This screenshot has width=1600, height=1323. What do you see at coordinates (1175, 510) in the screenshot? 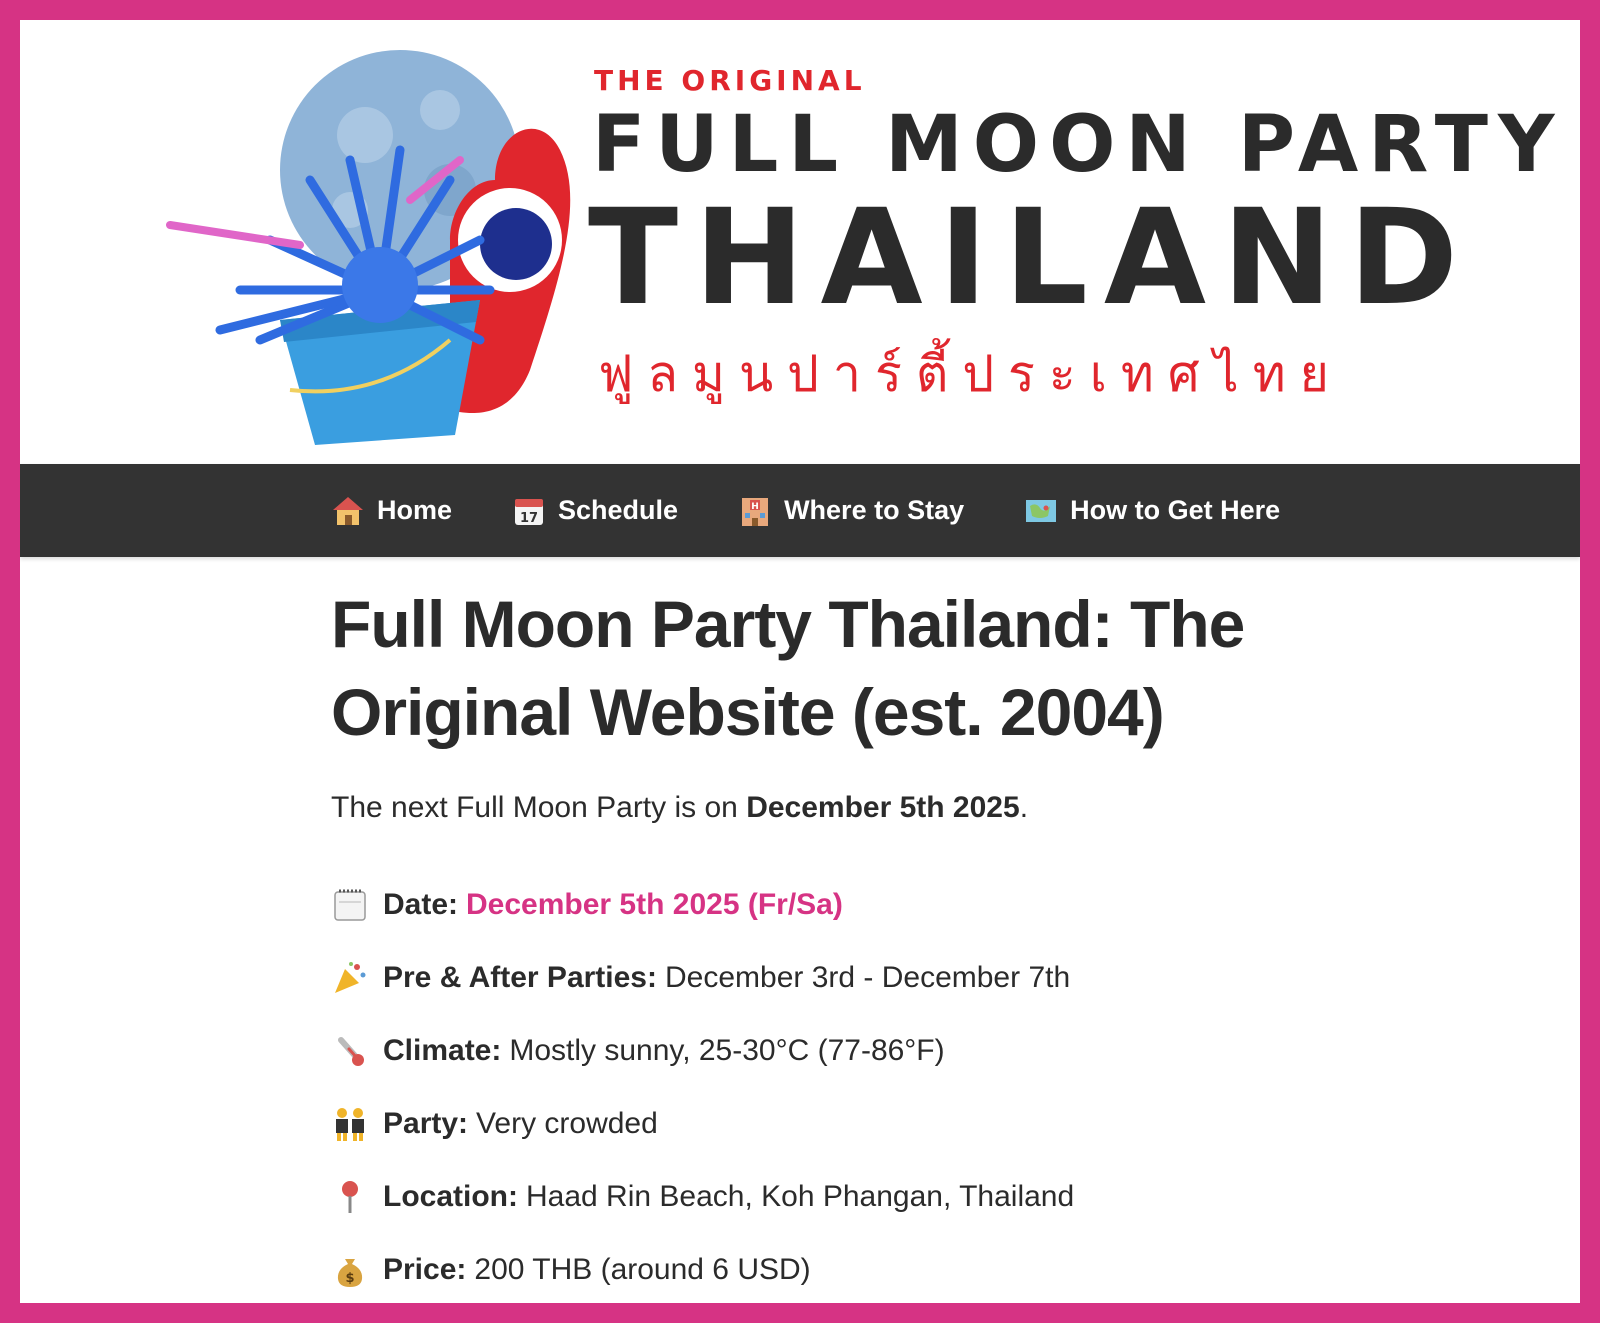
I see `nav-label-how-to-get-here: How to Get Here` at bounding box center [1175, 510].